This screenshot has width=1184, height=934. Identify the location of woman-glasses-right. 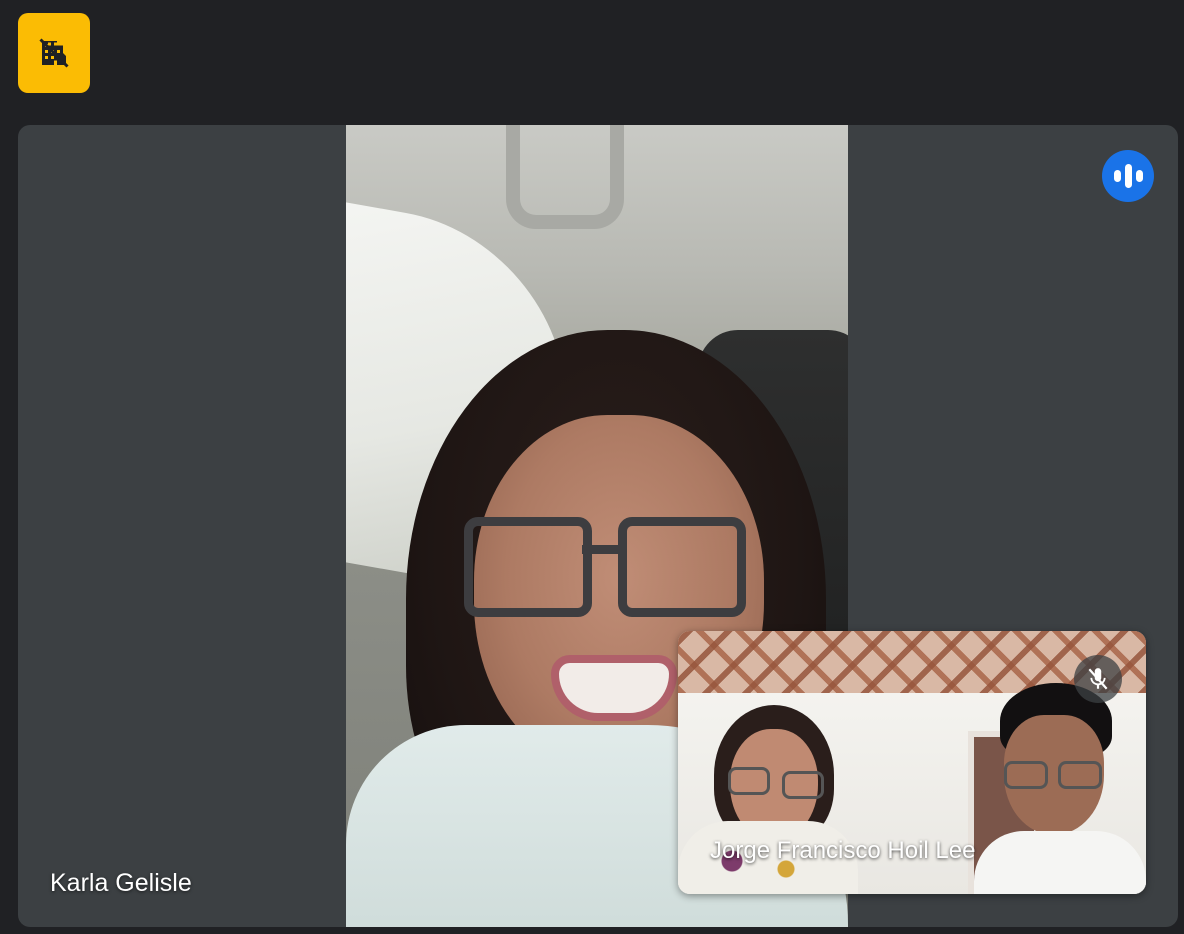
(803, 785).